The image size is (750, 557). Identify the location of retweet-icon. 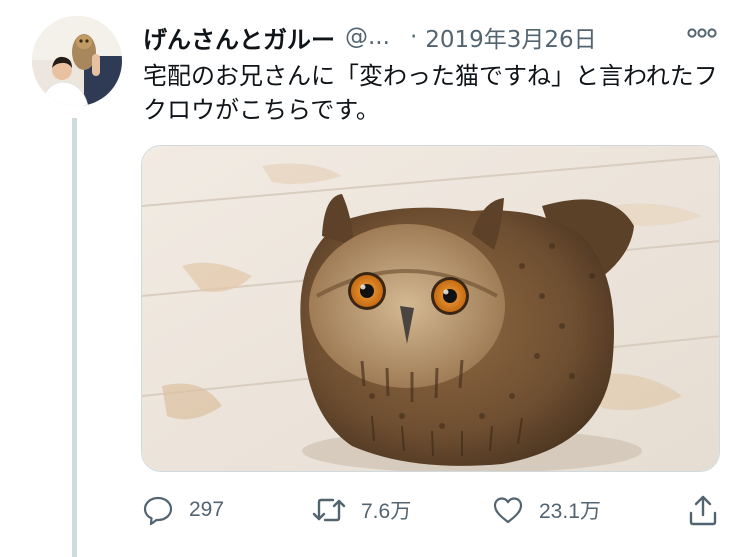
(329, 510).